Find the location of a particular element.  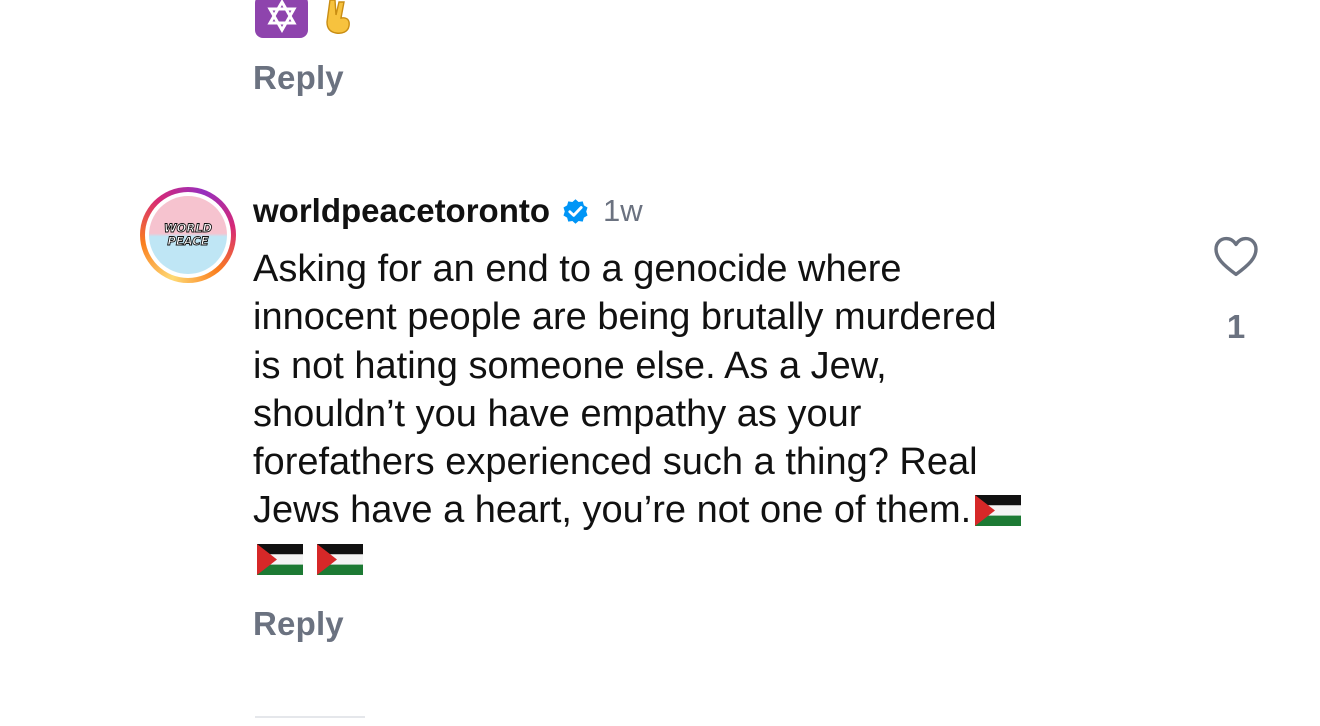

like-button is located at coordinates (1236, 256).